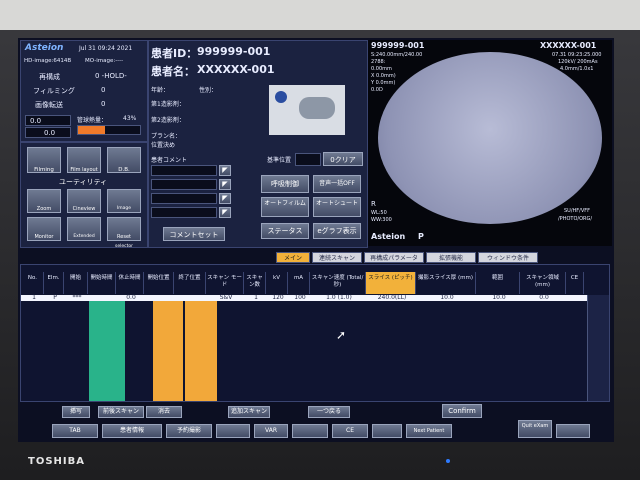 The image size is (640, 480). I want to click on comment-select-3: ◤, so click(225, 198).